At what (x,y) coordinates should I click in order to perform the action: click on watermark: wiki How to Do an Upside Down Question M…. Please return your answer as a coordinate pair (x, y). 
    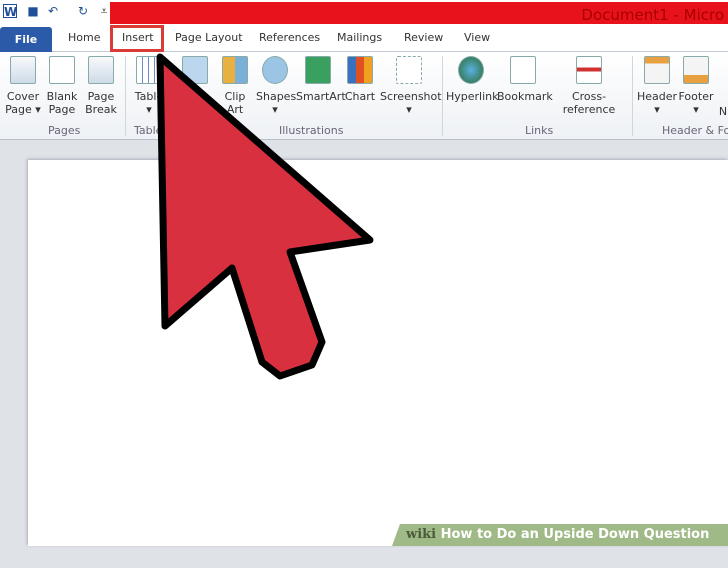
    Looking at the image, I should click on (560, 535).